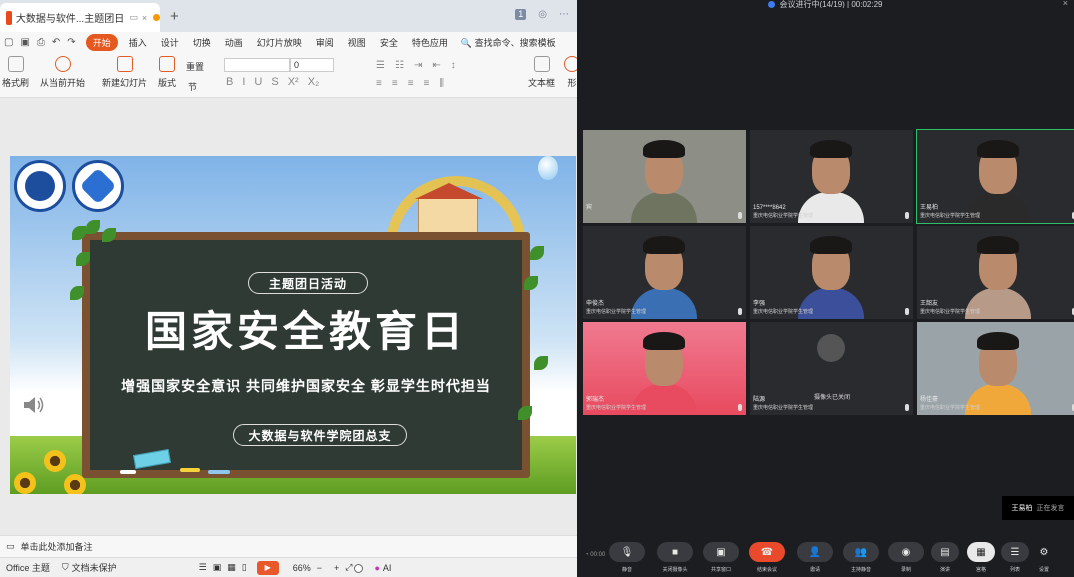 This screenshot has height=577, width=1074. What do you see at coordinates (664, 272) in the screenshot?
I see `participant-tile: 申俊杰 重庆电信职业学院学生管理` at bounding box center [664, 272].